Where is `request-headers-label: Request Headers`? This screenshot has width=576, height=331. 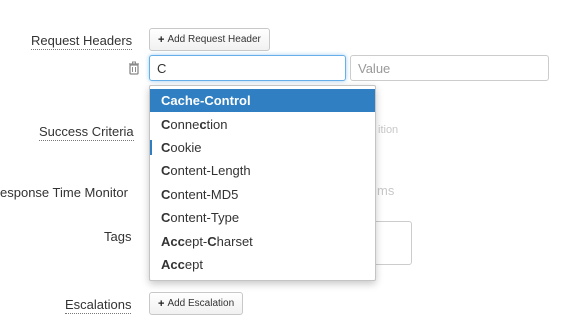 request-headers-label: Request Headers is located at coordinates (82, 41).